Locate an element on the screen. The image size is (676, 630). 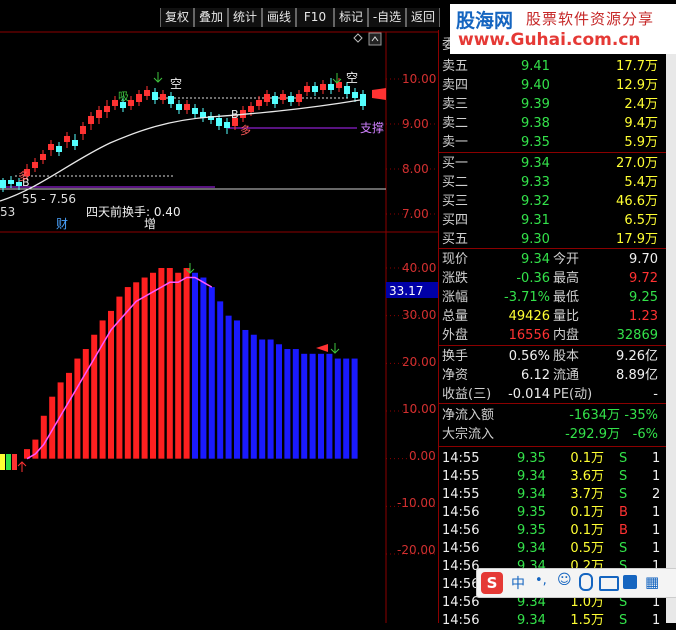
buy-order-row: 买四 9.31 6.5万 is located at coordinates (551, 220).